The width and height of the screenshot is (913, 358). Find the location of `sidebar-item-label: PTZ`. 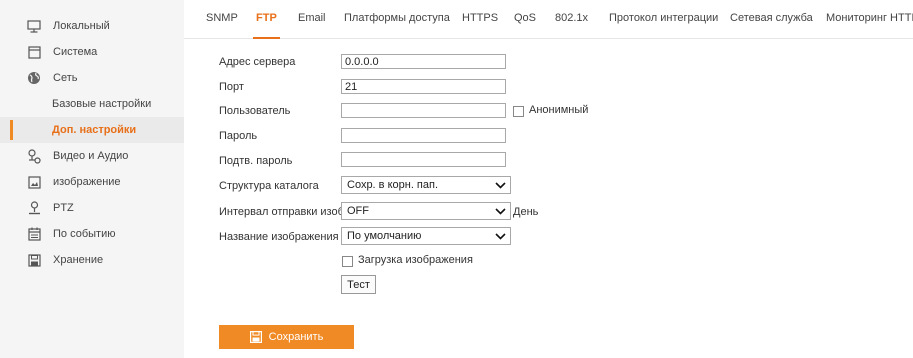

sidebar-item-label: PTZ is located at coordinates (63, 208).